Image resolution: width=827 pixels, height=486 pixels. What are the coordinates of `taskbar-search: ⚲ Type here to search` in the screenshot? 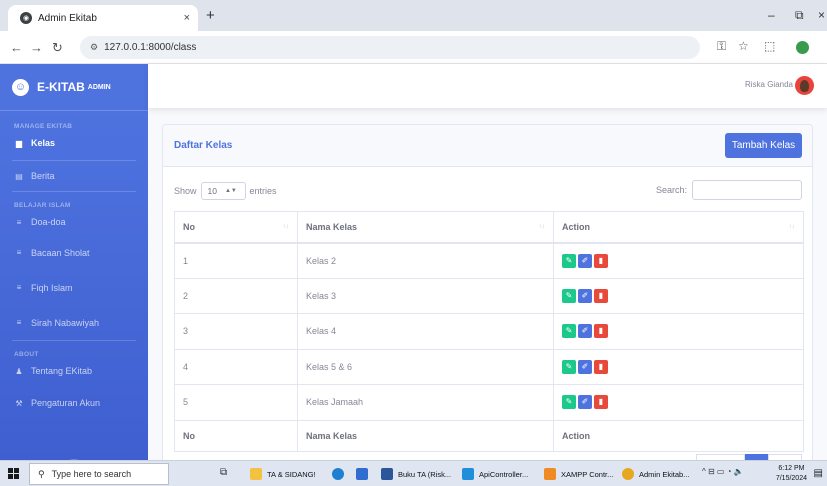 It's located at (99, 474).